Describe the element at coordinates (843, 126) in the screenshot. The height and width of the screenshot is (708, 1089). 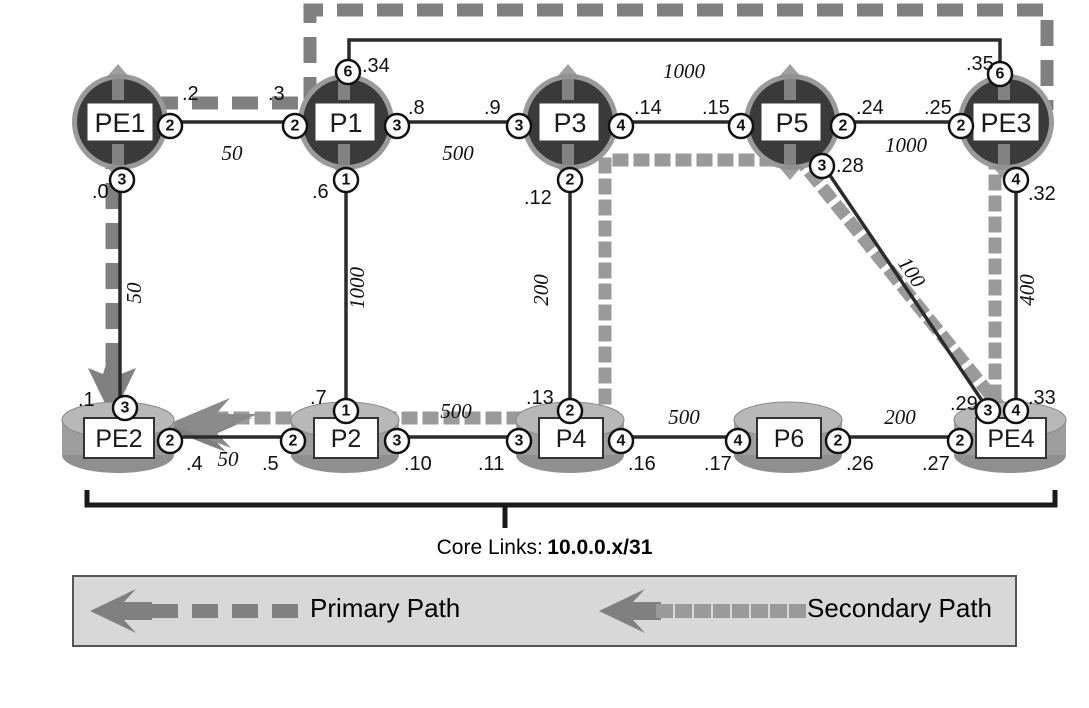
I see `port-p5-2-num: 2` at that location.